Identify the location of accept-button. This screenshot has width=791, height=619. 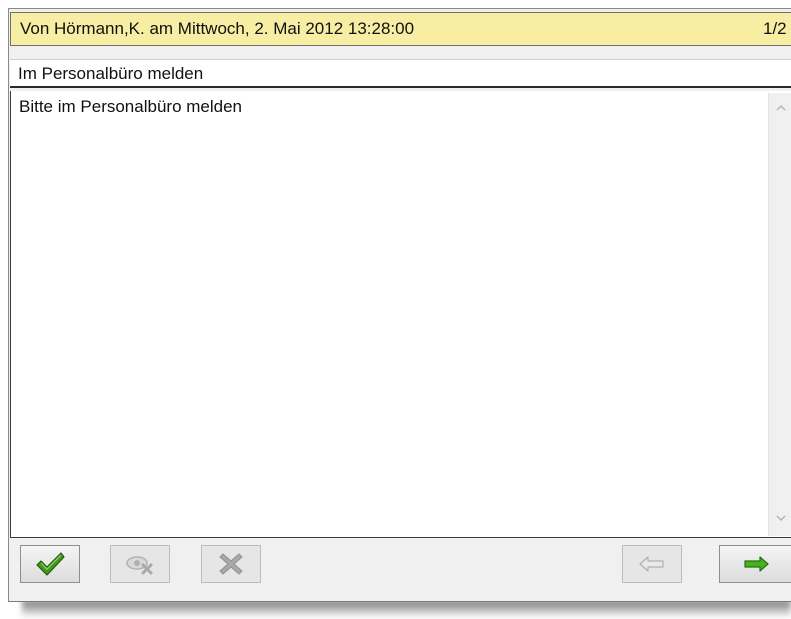
(50, 564).